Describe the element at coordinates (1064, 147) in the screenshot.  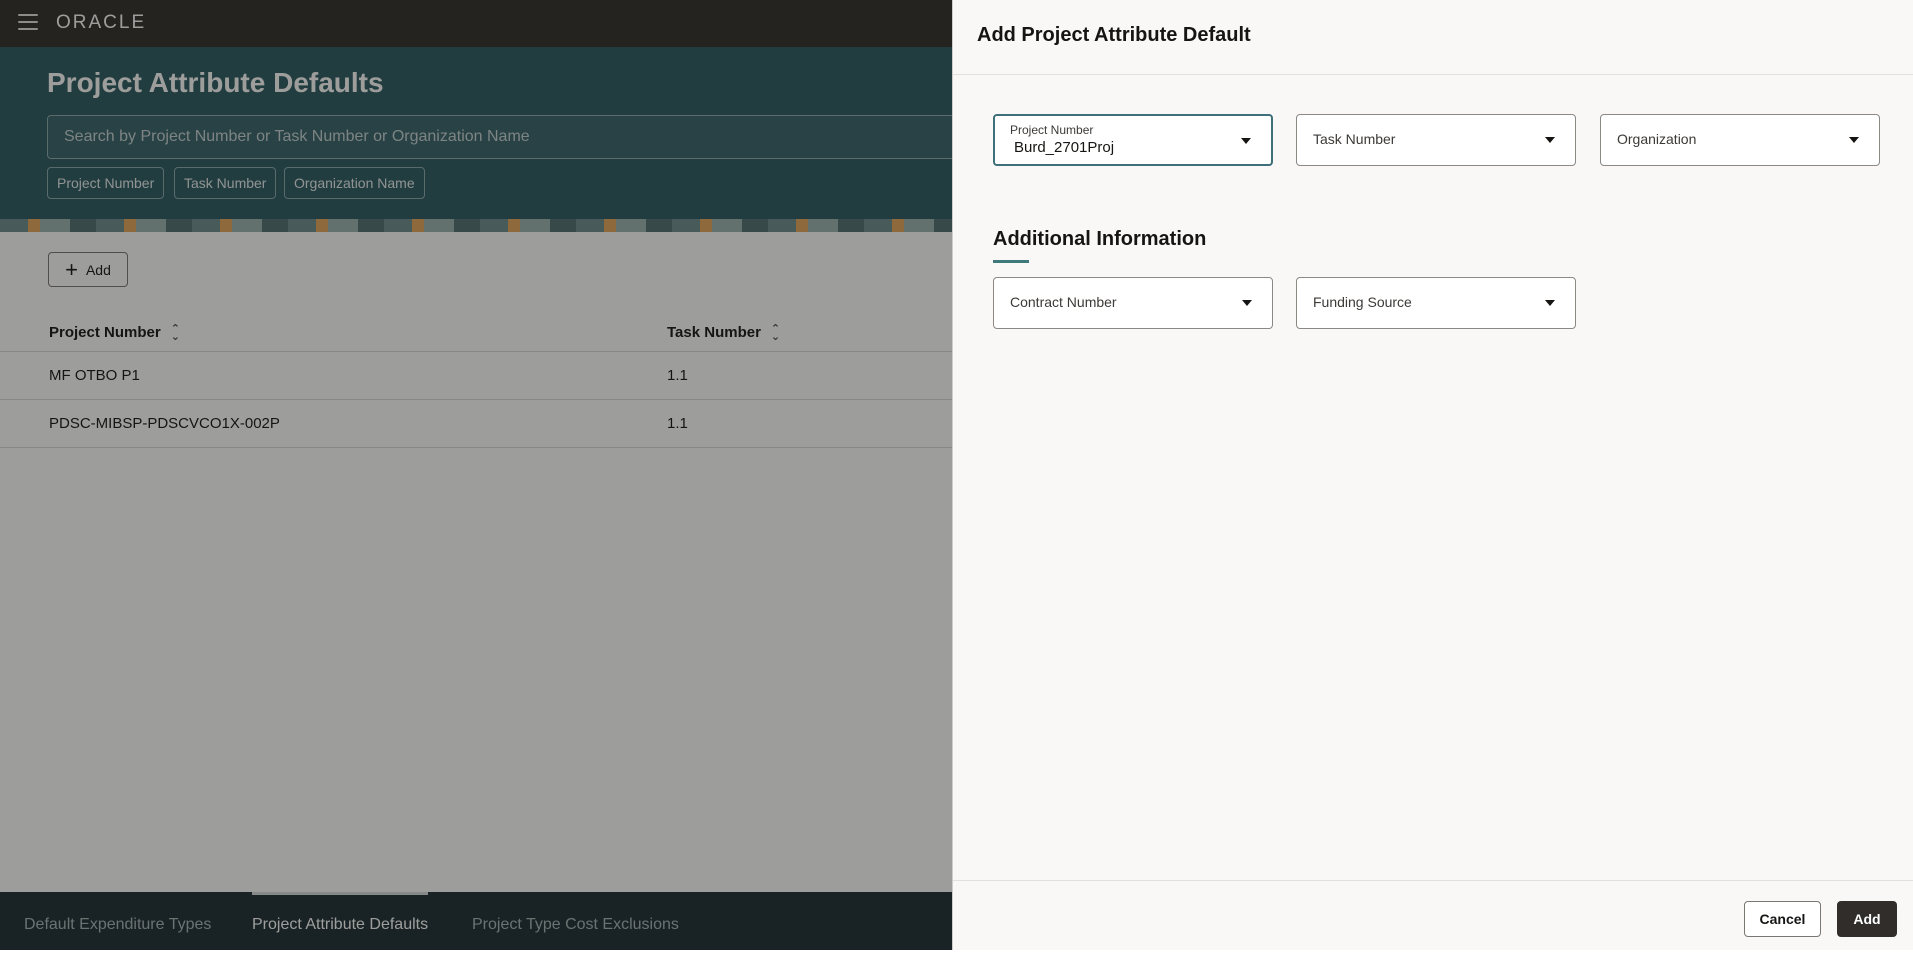
I see `project-number-value: Burd_2701Proj` at that location.